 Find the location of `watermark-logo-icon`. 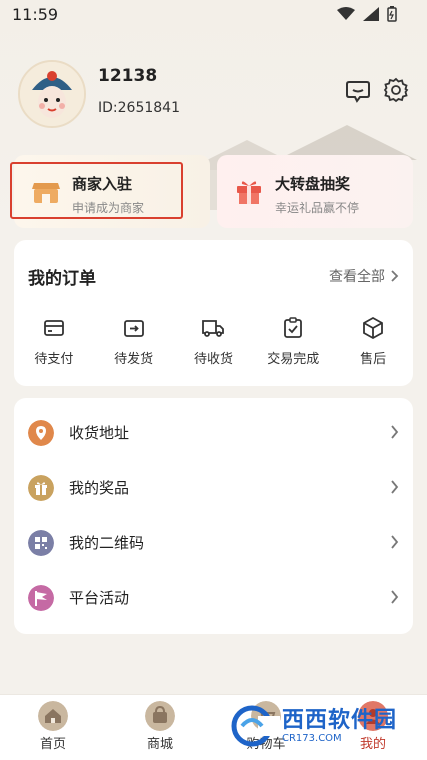

watermark-logo-icon is located at coordinates (255, 726).